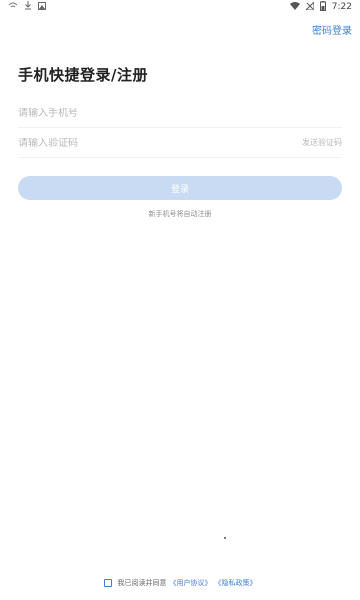 This screenshot has height=600, width=360. Describe the element at coordinates (142, 583) in the screenshot. I see `agreement-text: 我已阅读并同意` at that location.